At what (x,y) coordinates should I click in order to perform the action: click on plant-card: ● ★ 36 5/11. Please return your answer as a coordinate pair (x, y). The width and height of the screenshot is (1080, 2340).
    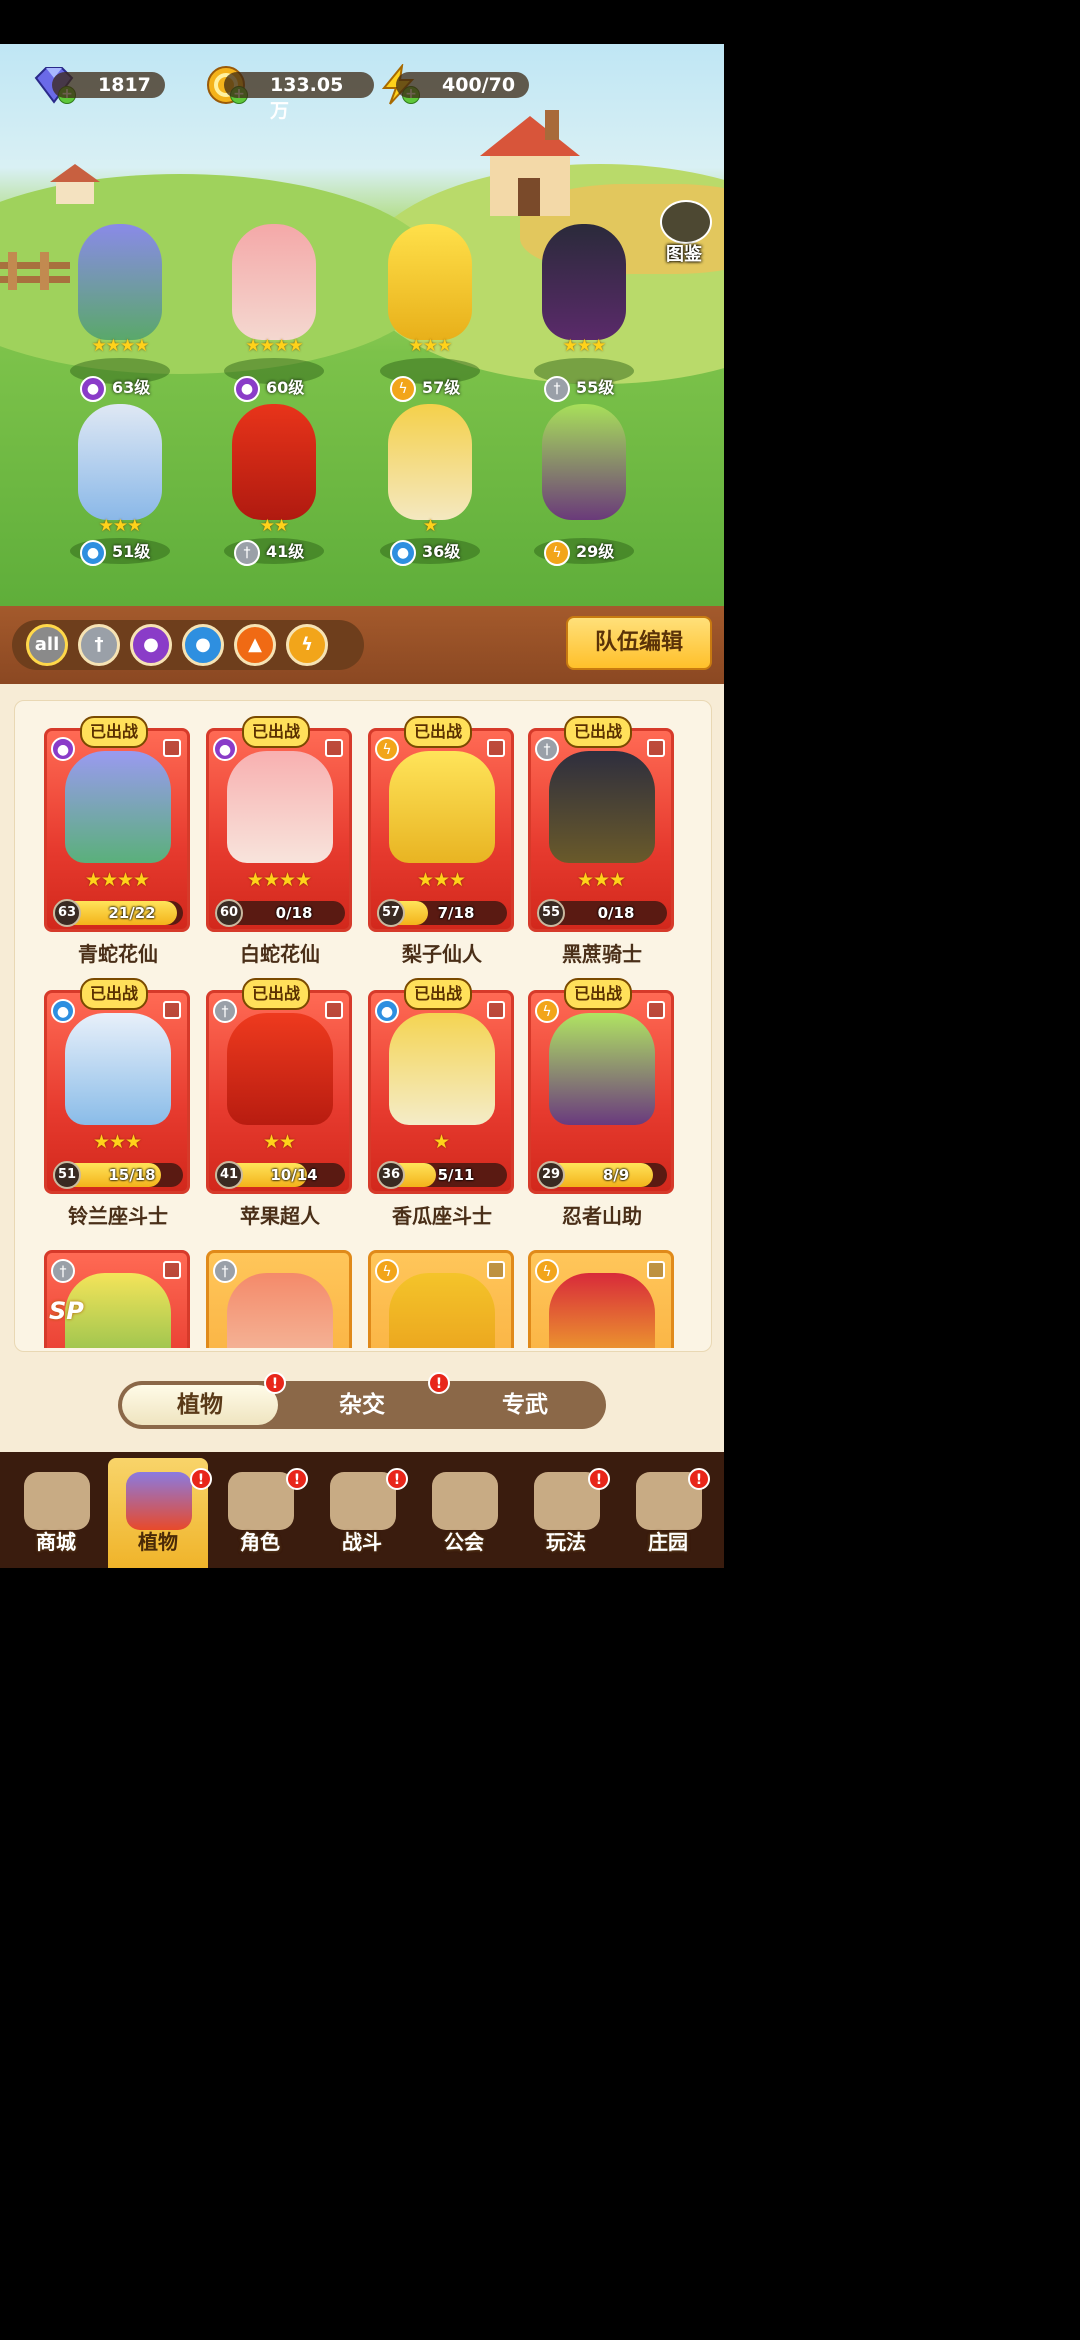
    Looking at the image, I should click on (441, 1092).